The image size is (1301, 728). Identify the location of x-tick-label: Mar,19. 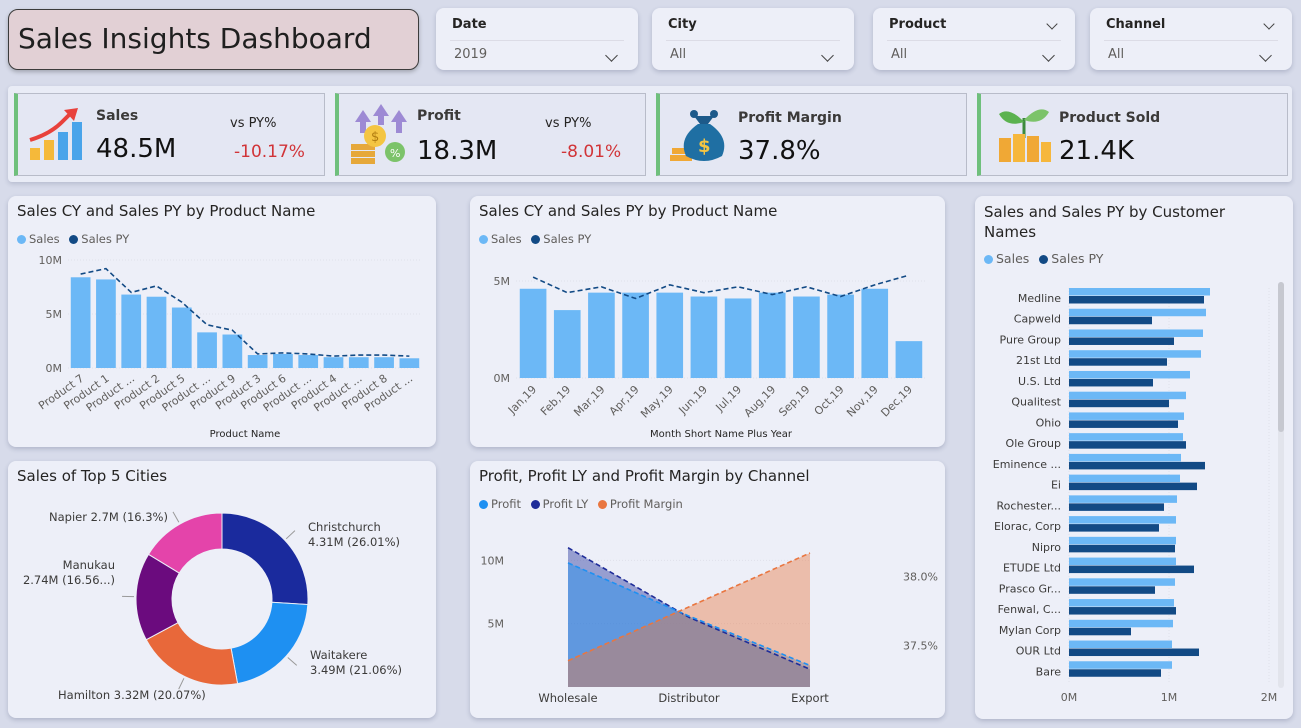
(589, 401).